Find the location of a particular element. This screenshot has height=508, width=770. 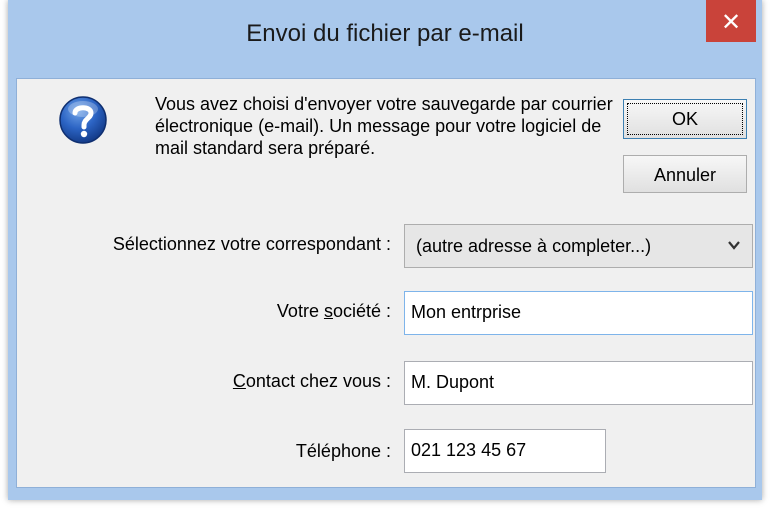

contact-label: Contact chez vous : is located at coordinates (312, 381).